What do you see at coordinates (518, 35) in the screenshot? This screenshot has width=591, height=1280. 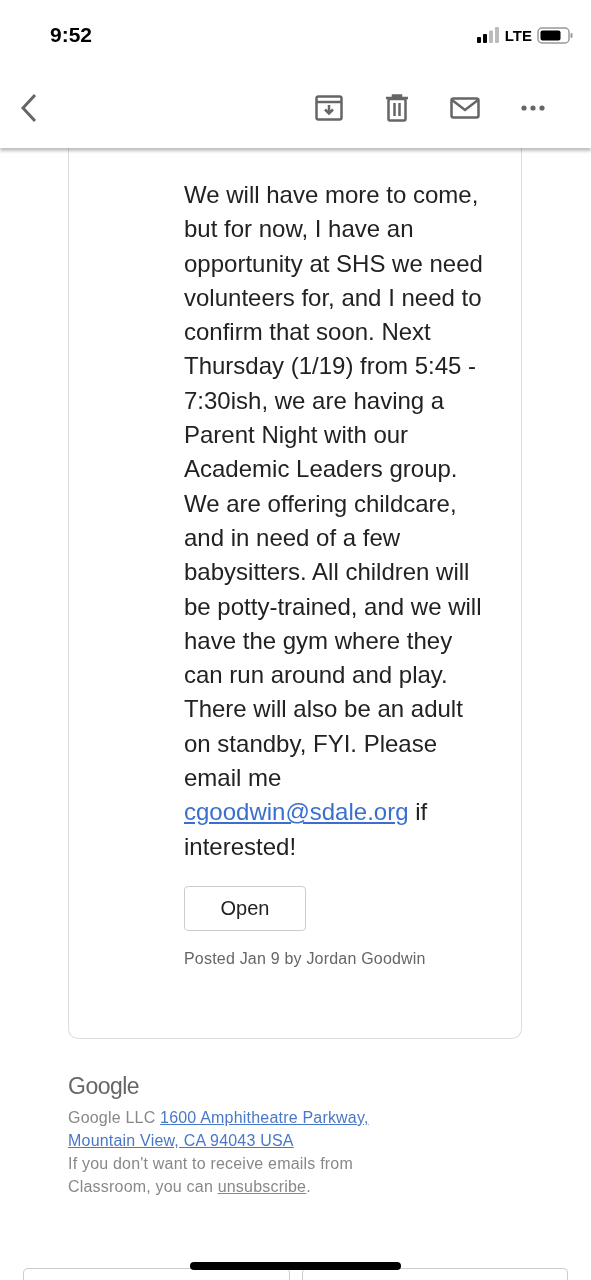 I see `network-type: LTE` at bounding box center [518, 35].